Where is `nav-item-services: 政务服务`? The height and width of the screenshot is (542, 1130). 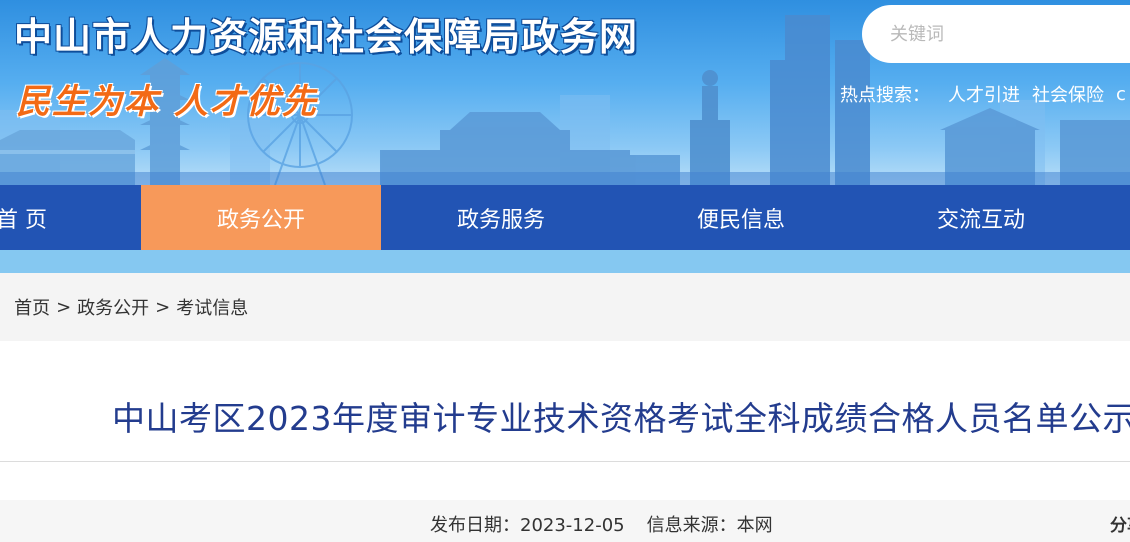 nav-item-services: 政务服务 is located at coordinates (501, 217).